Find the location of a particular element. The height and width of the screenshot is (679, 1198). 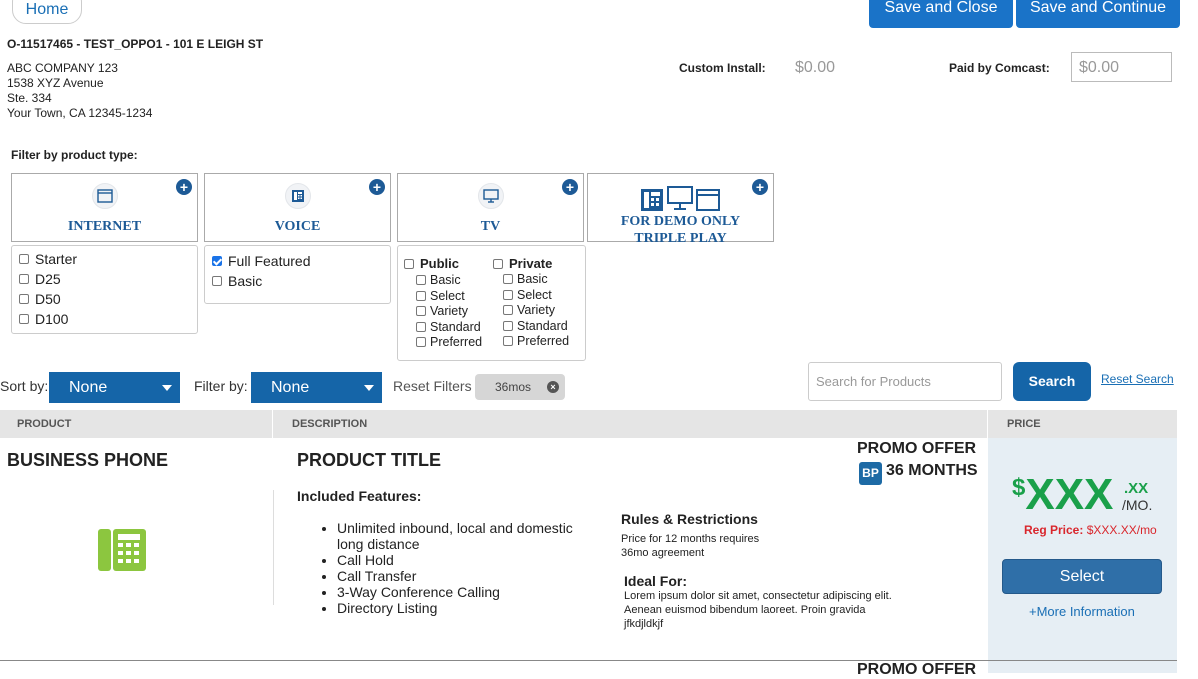

feature-item: Call Transfer is located at coordinates (467, 576).